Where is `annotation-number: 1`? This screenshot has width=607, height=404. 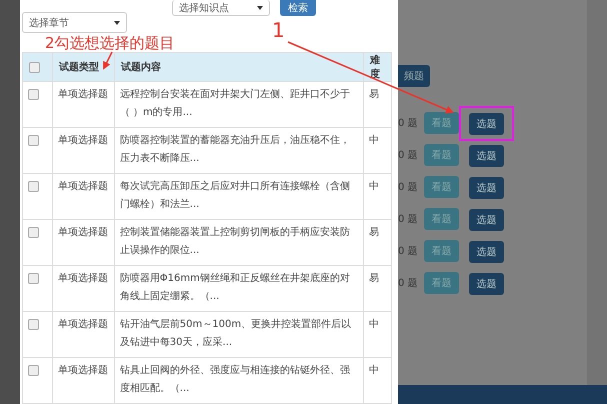
annotation-number: 1 is located at coordinates (278, 30).